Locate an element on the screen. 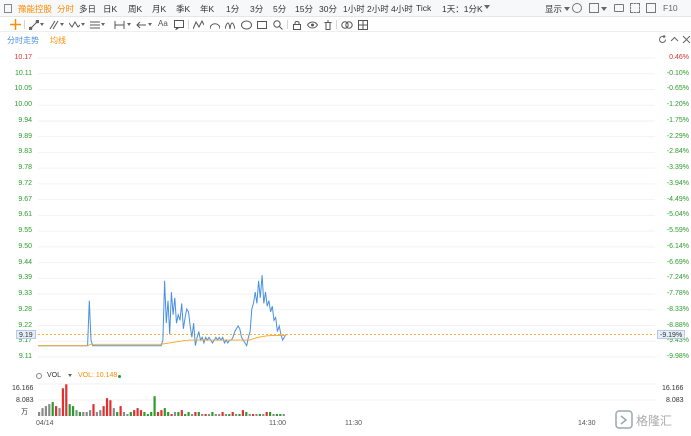 This screenshot has width=691, height=436. period-select: 1天：1分K is located at coordinates (462, 9).